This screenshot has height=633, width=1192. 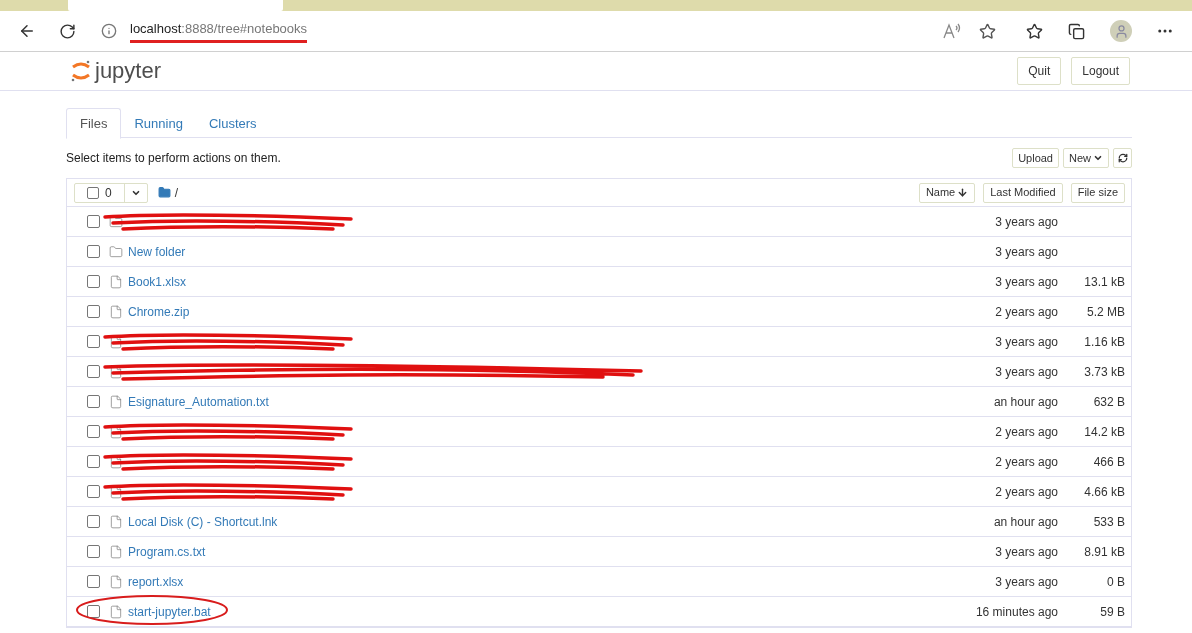 What do you see at coordinates (176, 192) in the screenshot?
I see `breadcrumb-path: /` at bounding box center [176, 192].